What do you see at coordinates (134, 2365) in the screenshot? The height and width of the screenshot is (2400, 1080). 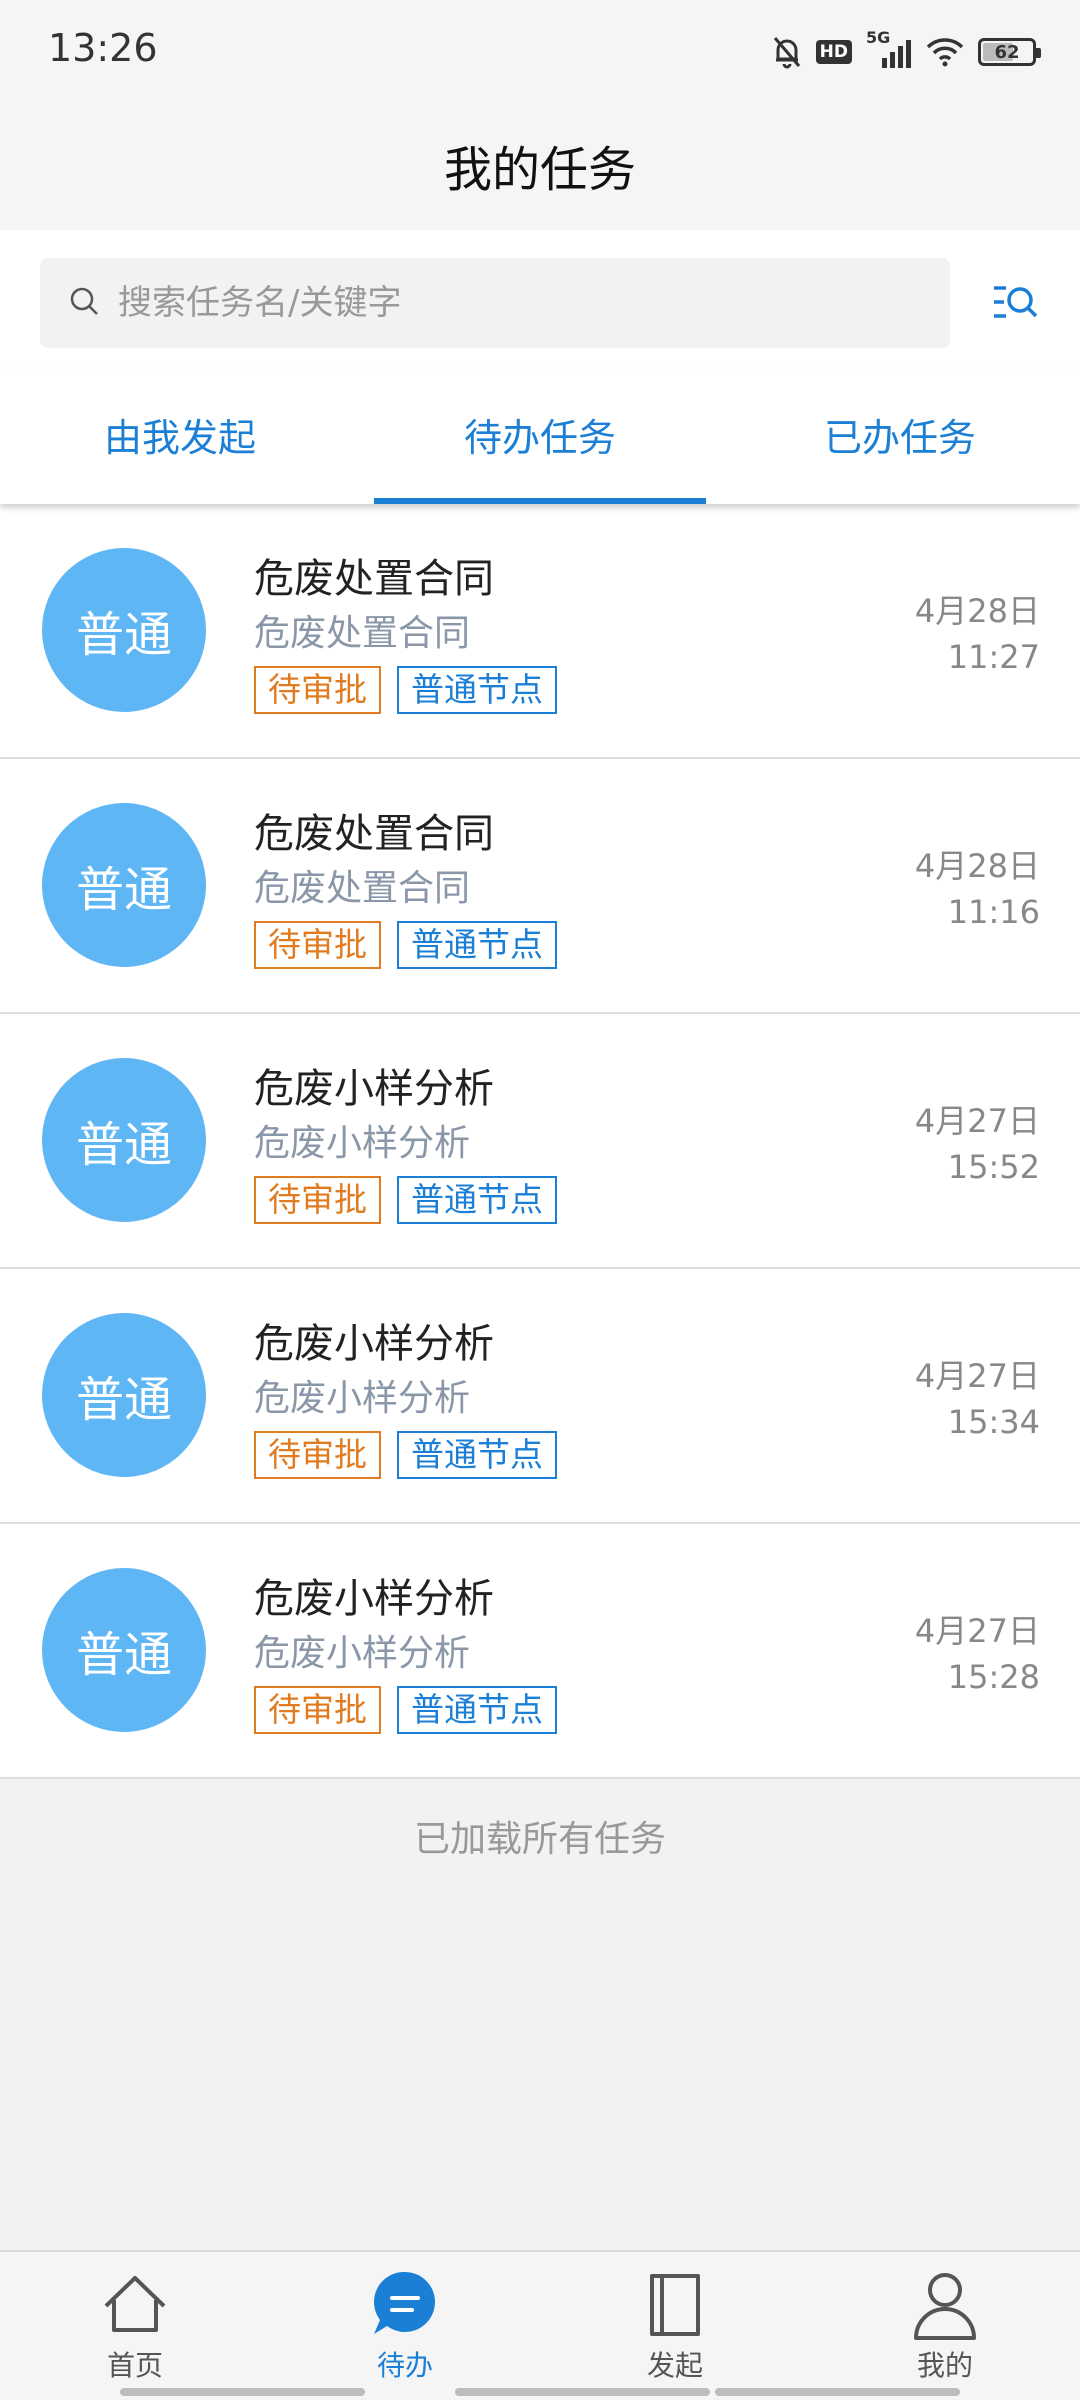 I see `nav-label: 首页` at bounding box center [134, 2365].